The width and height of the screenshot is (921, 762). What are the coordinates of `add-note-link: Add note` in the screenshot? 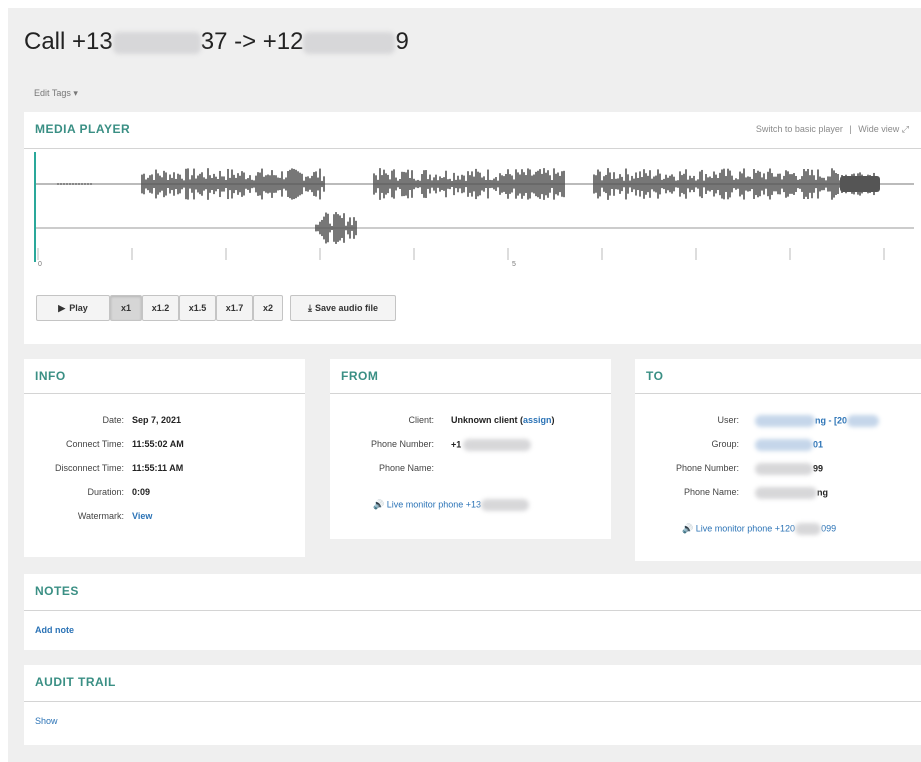 It's located at (54, 630).